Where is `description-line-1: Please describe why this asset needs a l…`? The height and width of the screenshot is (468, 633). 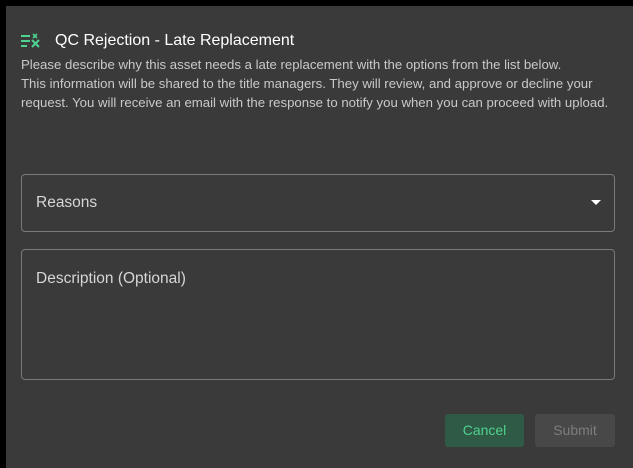
description-line-1: Please describe why this asset needs a l… is located at coordinates (291, 64).